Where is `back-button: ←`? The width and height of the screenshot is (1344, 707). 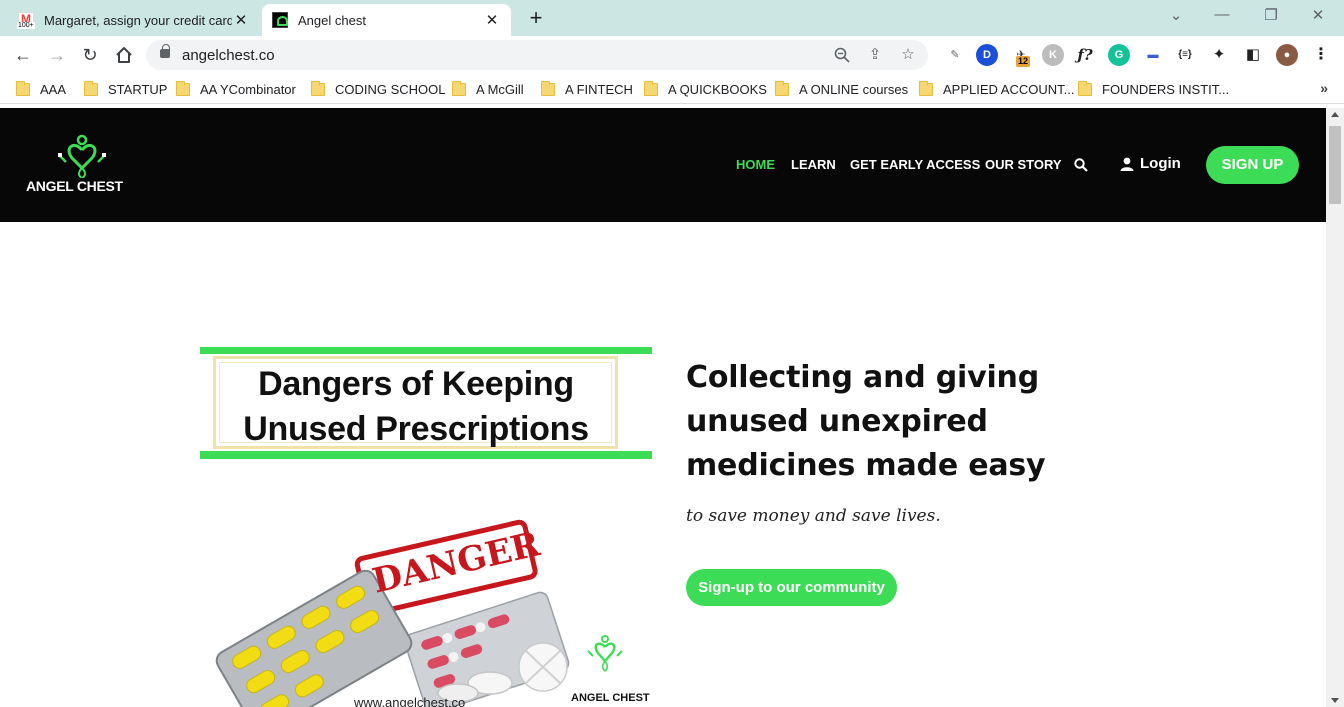
back-button: ← is located at coordinates (23, 55).